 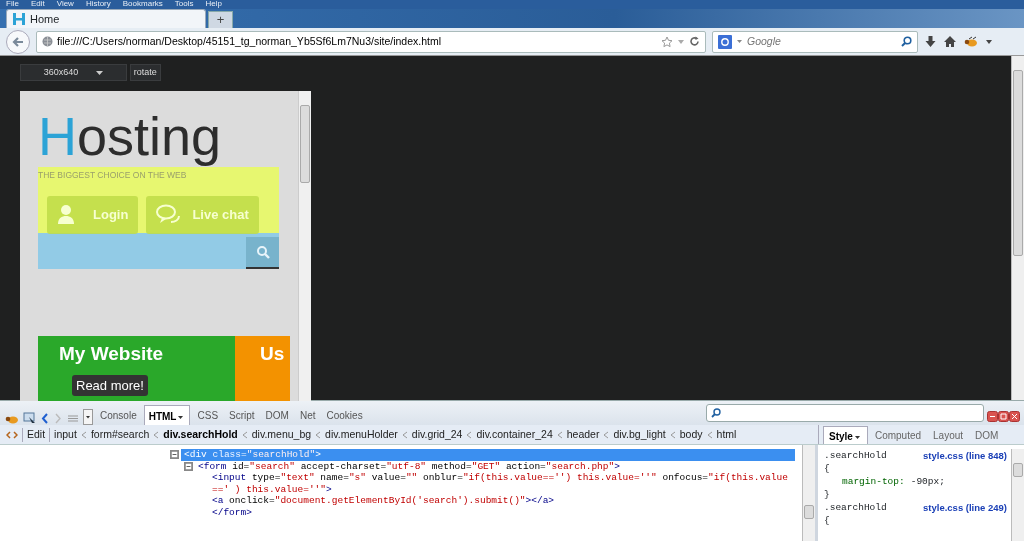 What do you see at coordinates (200, 434) in the screenshot?
I see `breadcrumb: div.searchHold` at bounding box center [200, 434].